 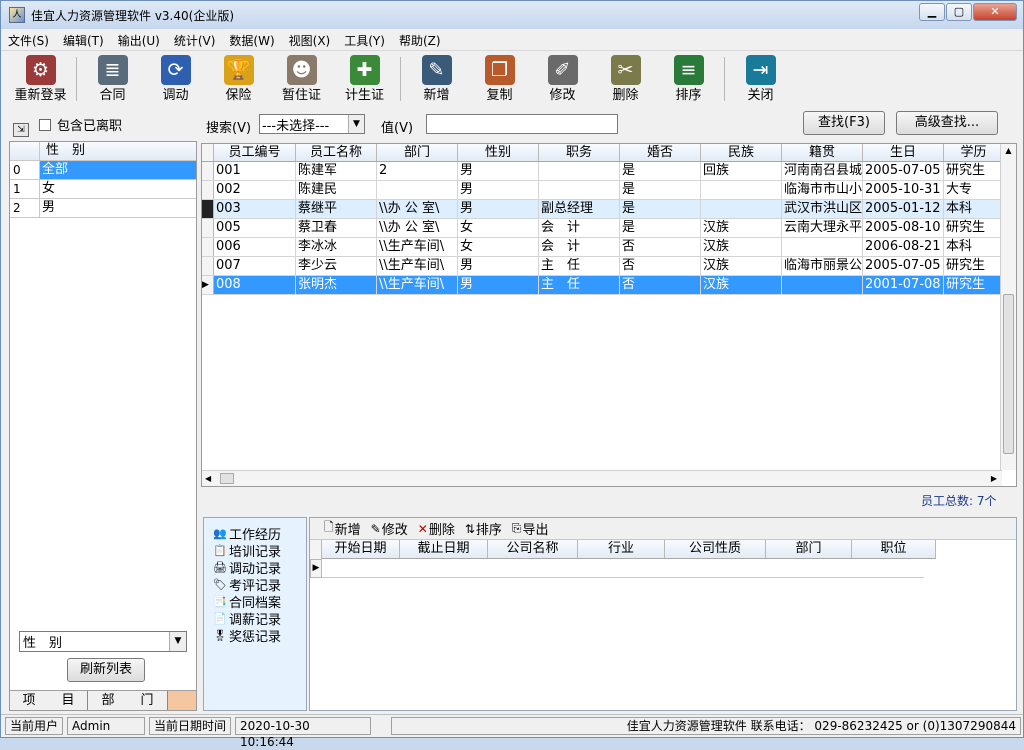 What do you see at coordinates (251, 40) in the screenshot?
I see `menu-item-4: 数据(W)` at bounding box center [251, 40].